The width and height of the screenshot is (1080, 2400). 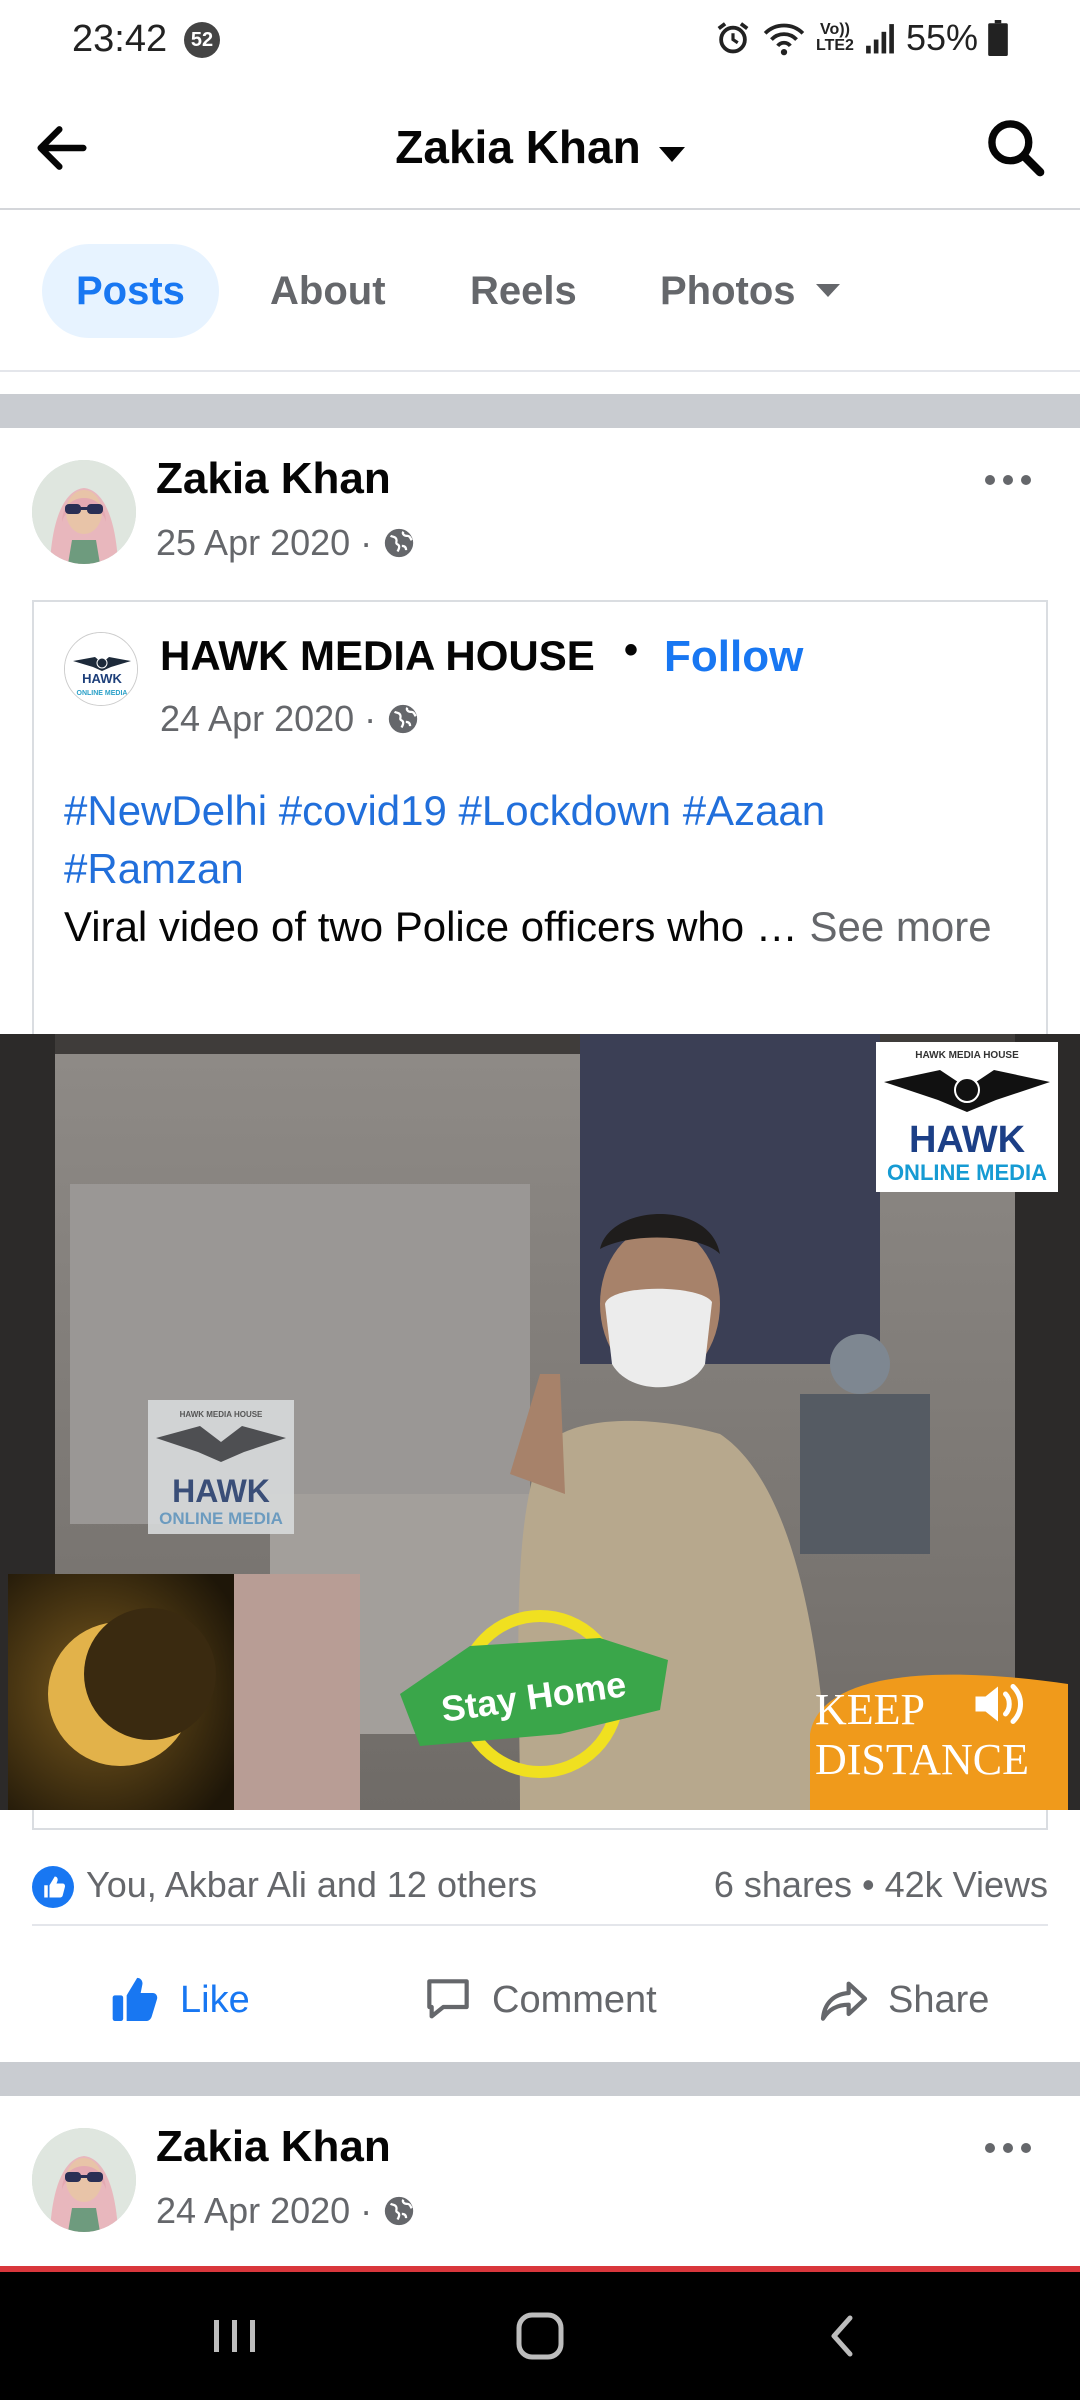 What do you see at coordinates (221, 1414) in the screenshot?
I see `watermark-mid-small: HAWK MEDIA HOUSE` at bounding box center [221, 1414].